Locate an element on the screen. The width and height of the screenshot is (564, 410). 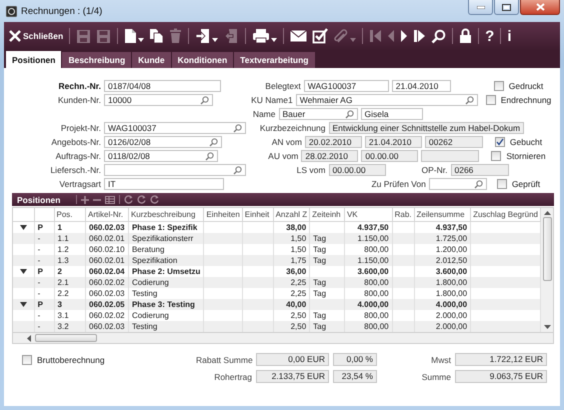
window-title: Rechnungen : (1/4) is located at coordinates (61, 11).